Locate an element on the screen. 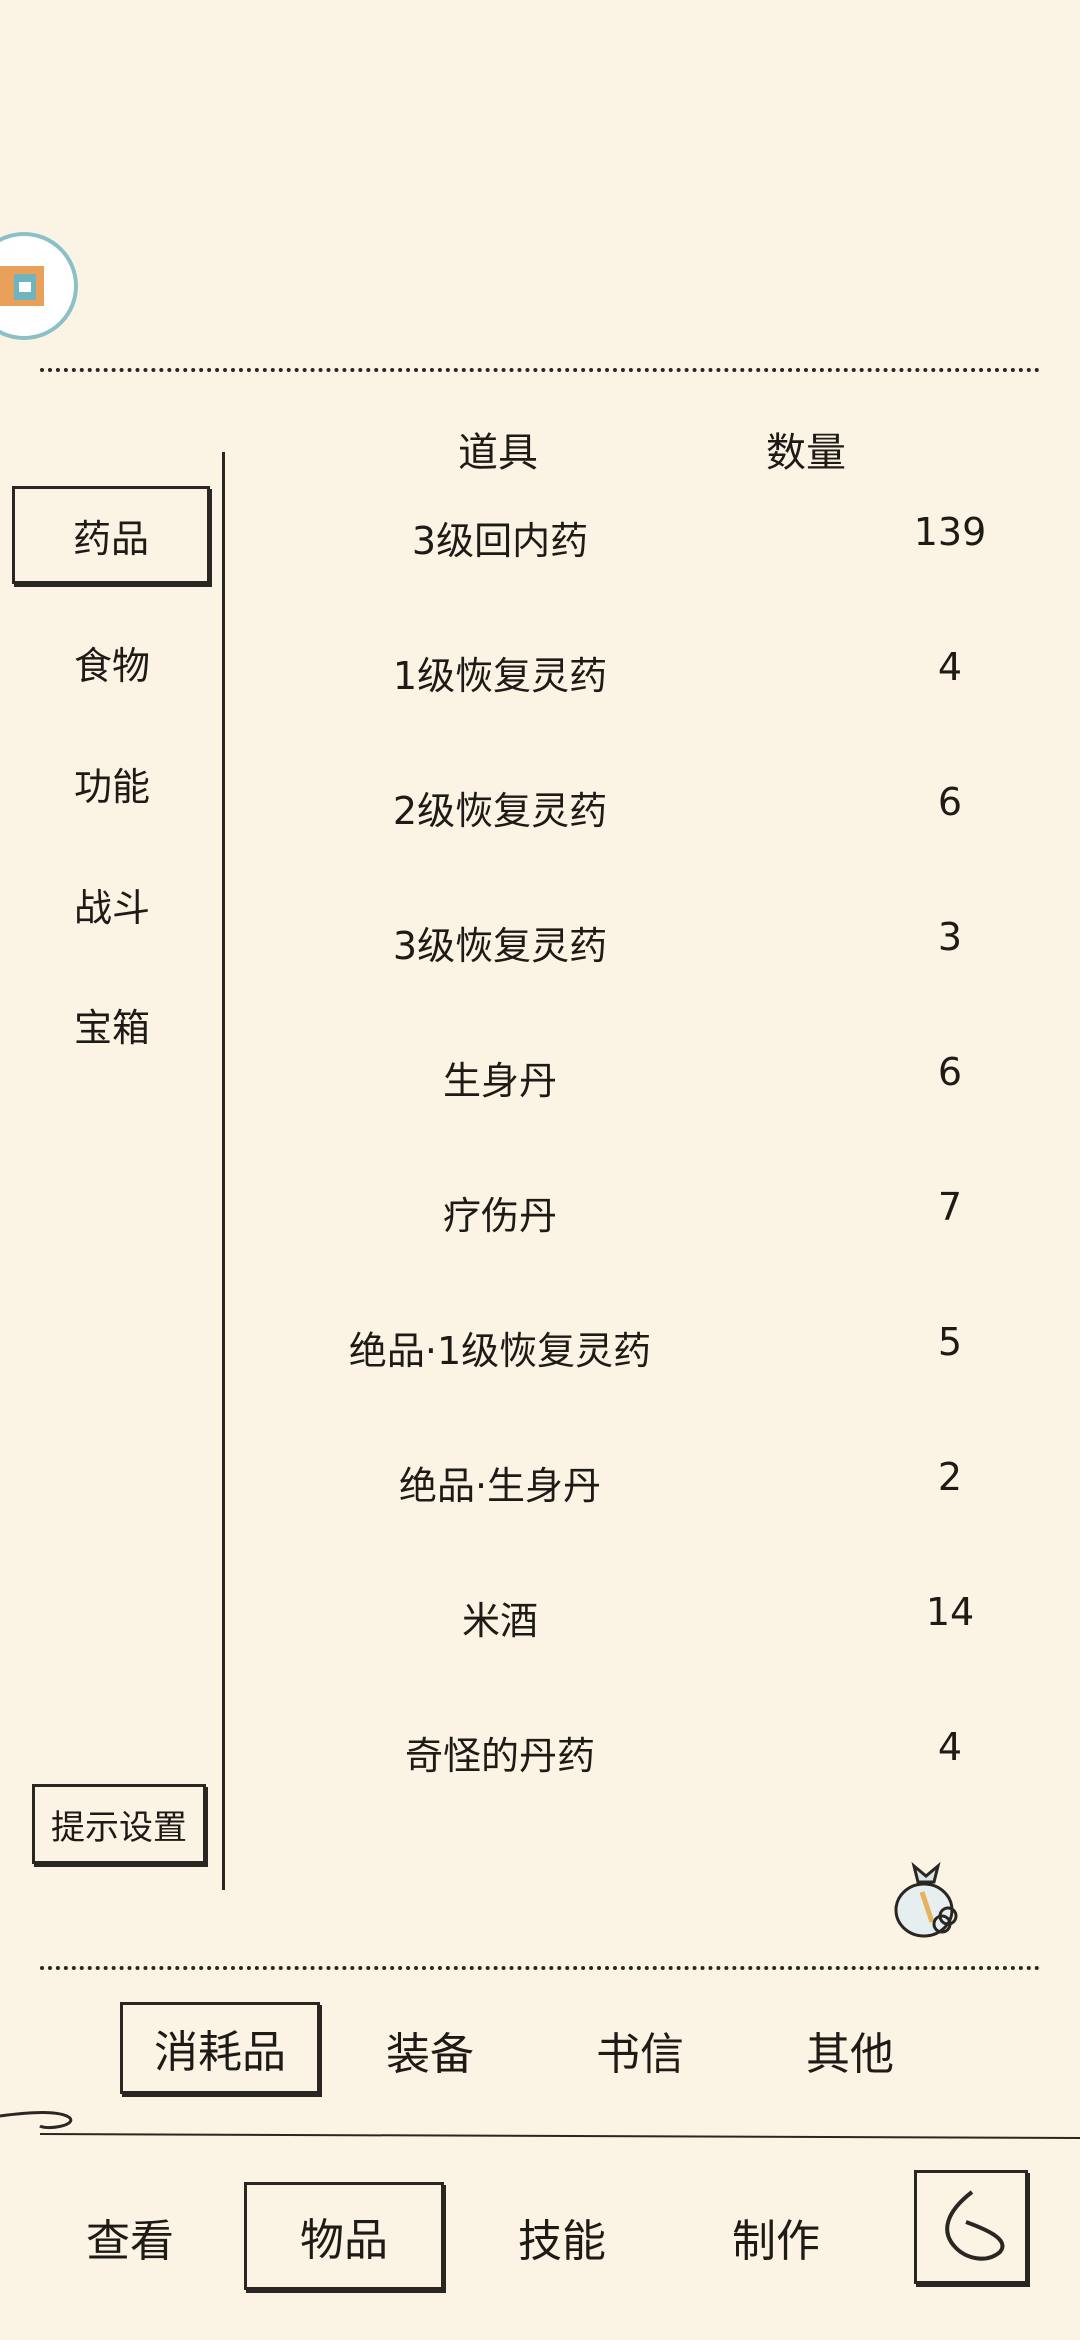  top-divider is located at coordinates (540, 370).